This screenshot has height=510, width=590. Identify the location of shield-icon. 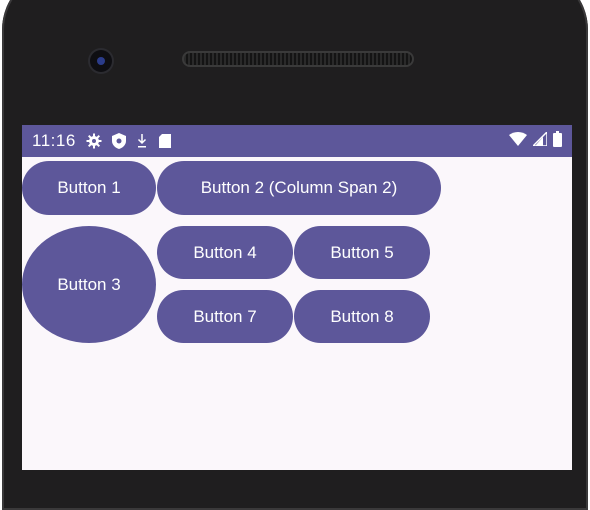
(118, 141).